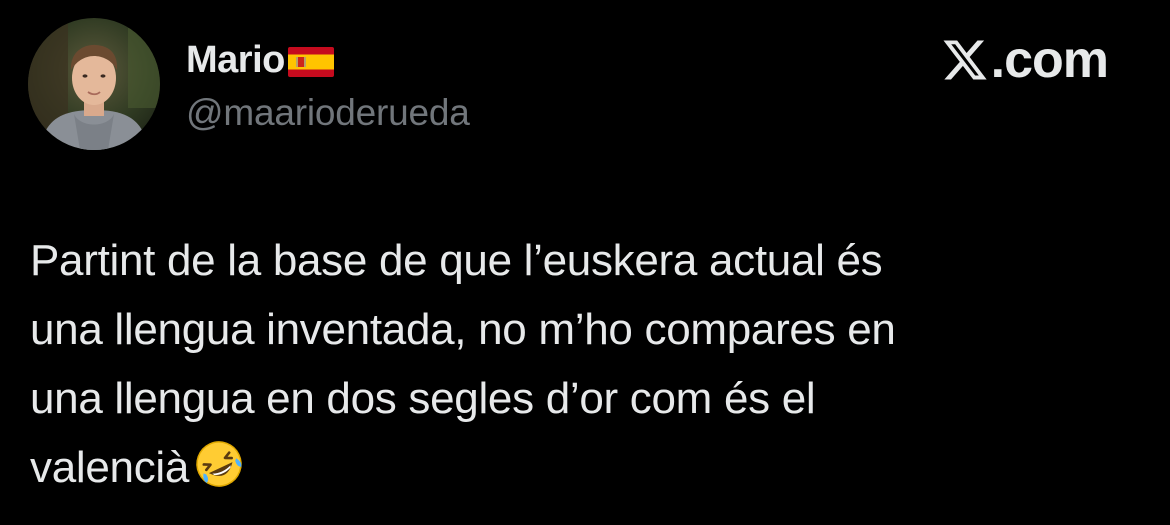 The image size is (1170, 525). What do you see at coordinates (110, 467) in the screenshot?
I see `tweet-line-4-text: valencià` at bounding box center [110, 467].